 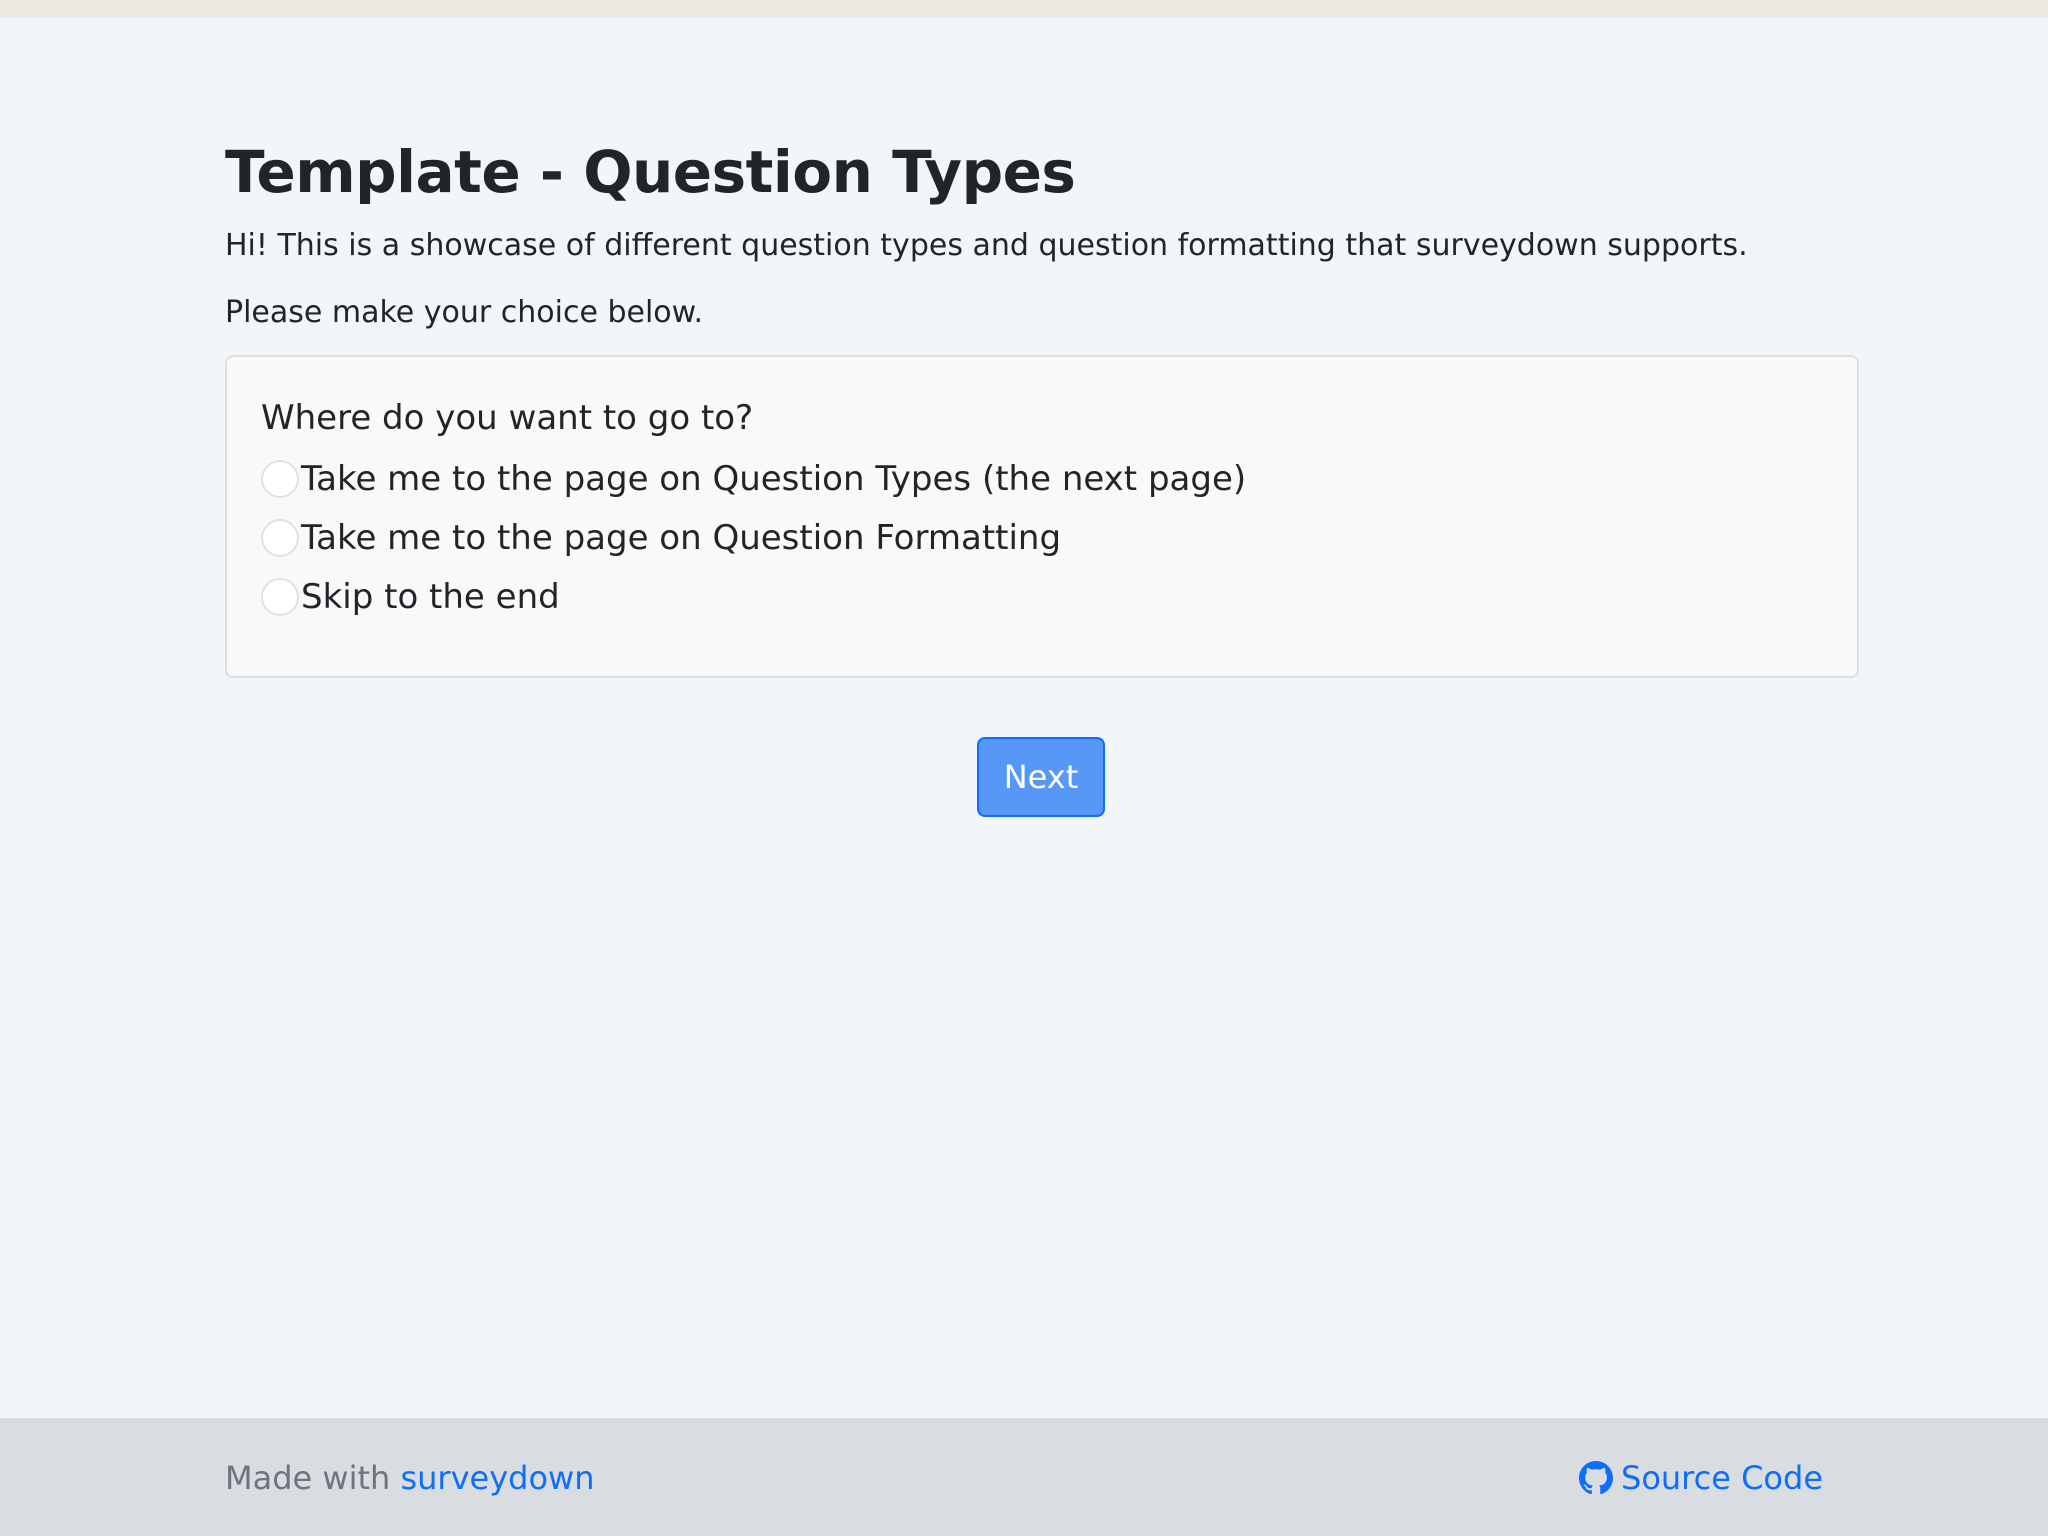 What do you see at coordinates (1596, 1478) in the screenshot?
I see `github-icon` at bounding box center [1596, 1478].